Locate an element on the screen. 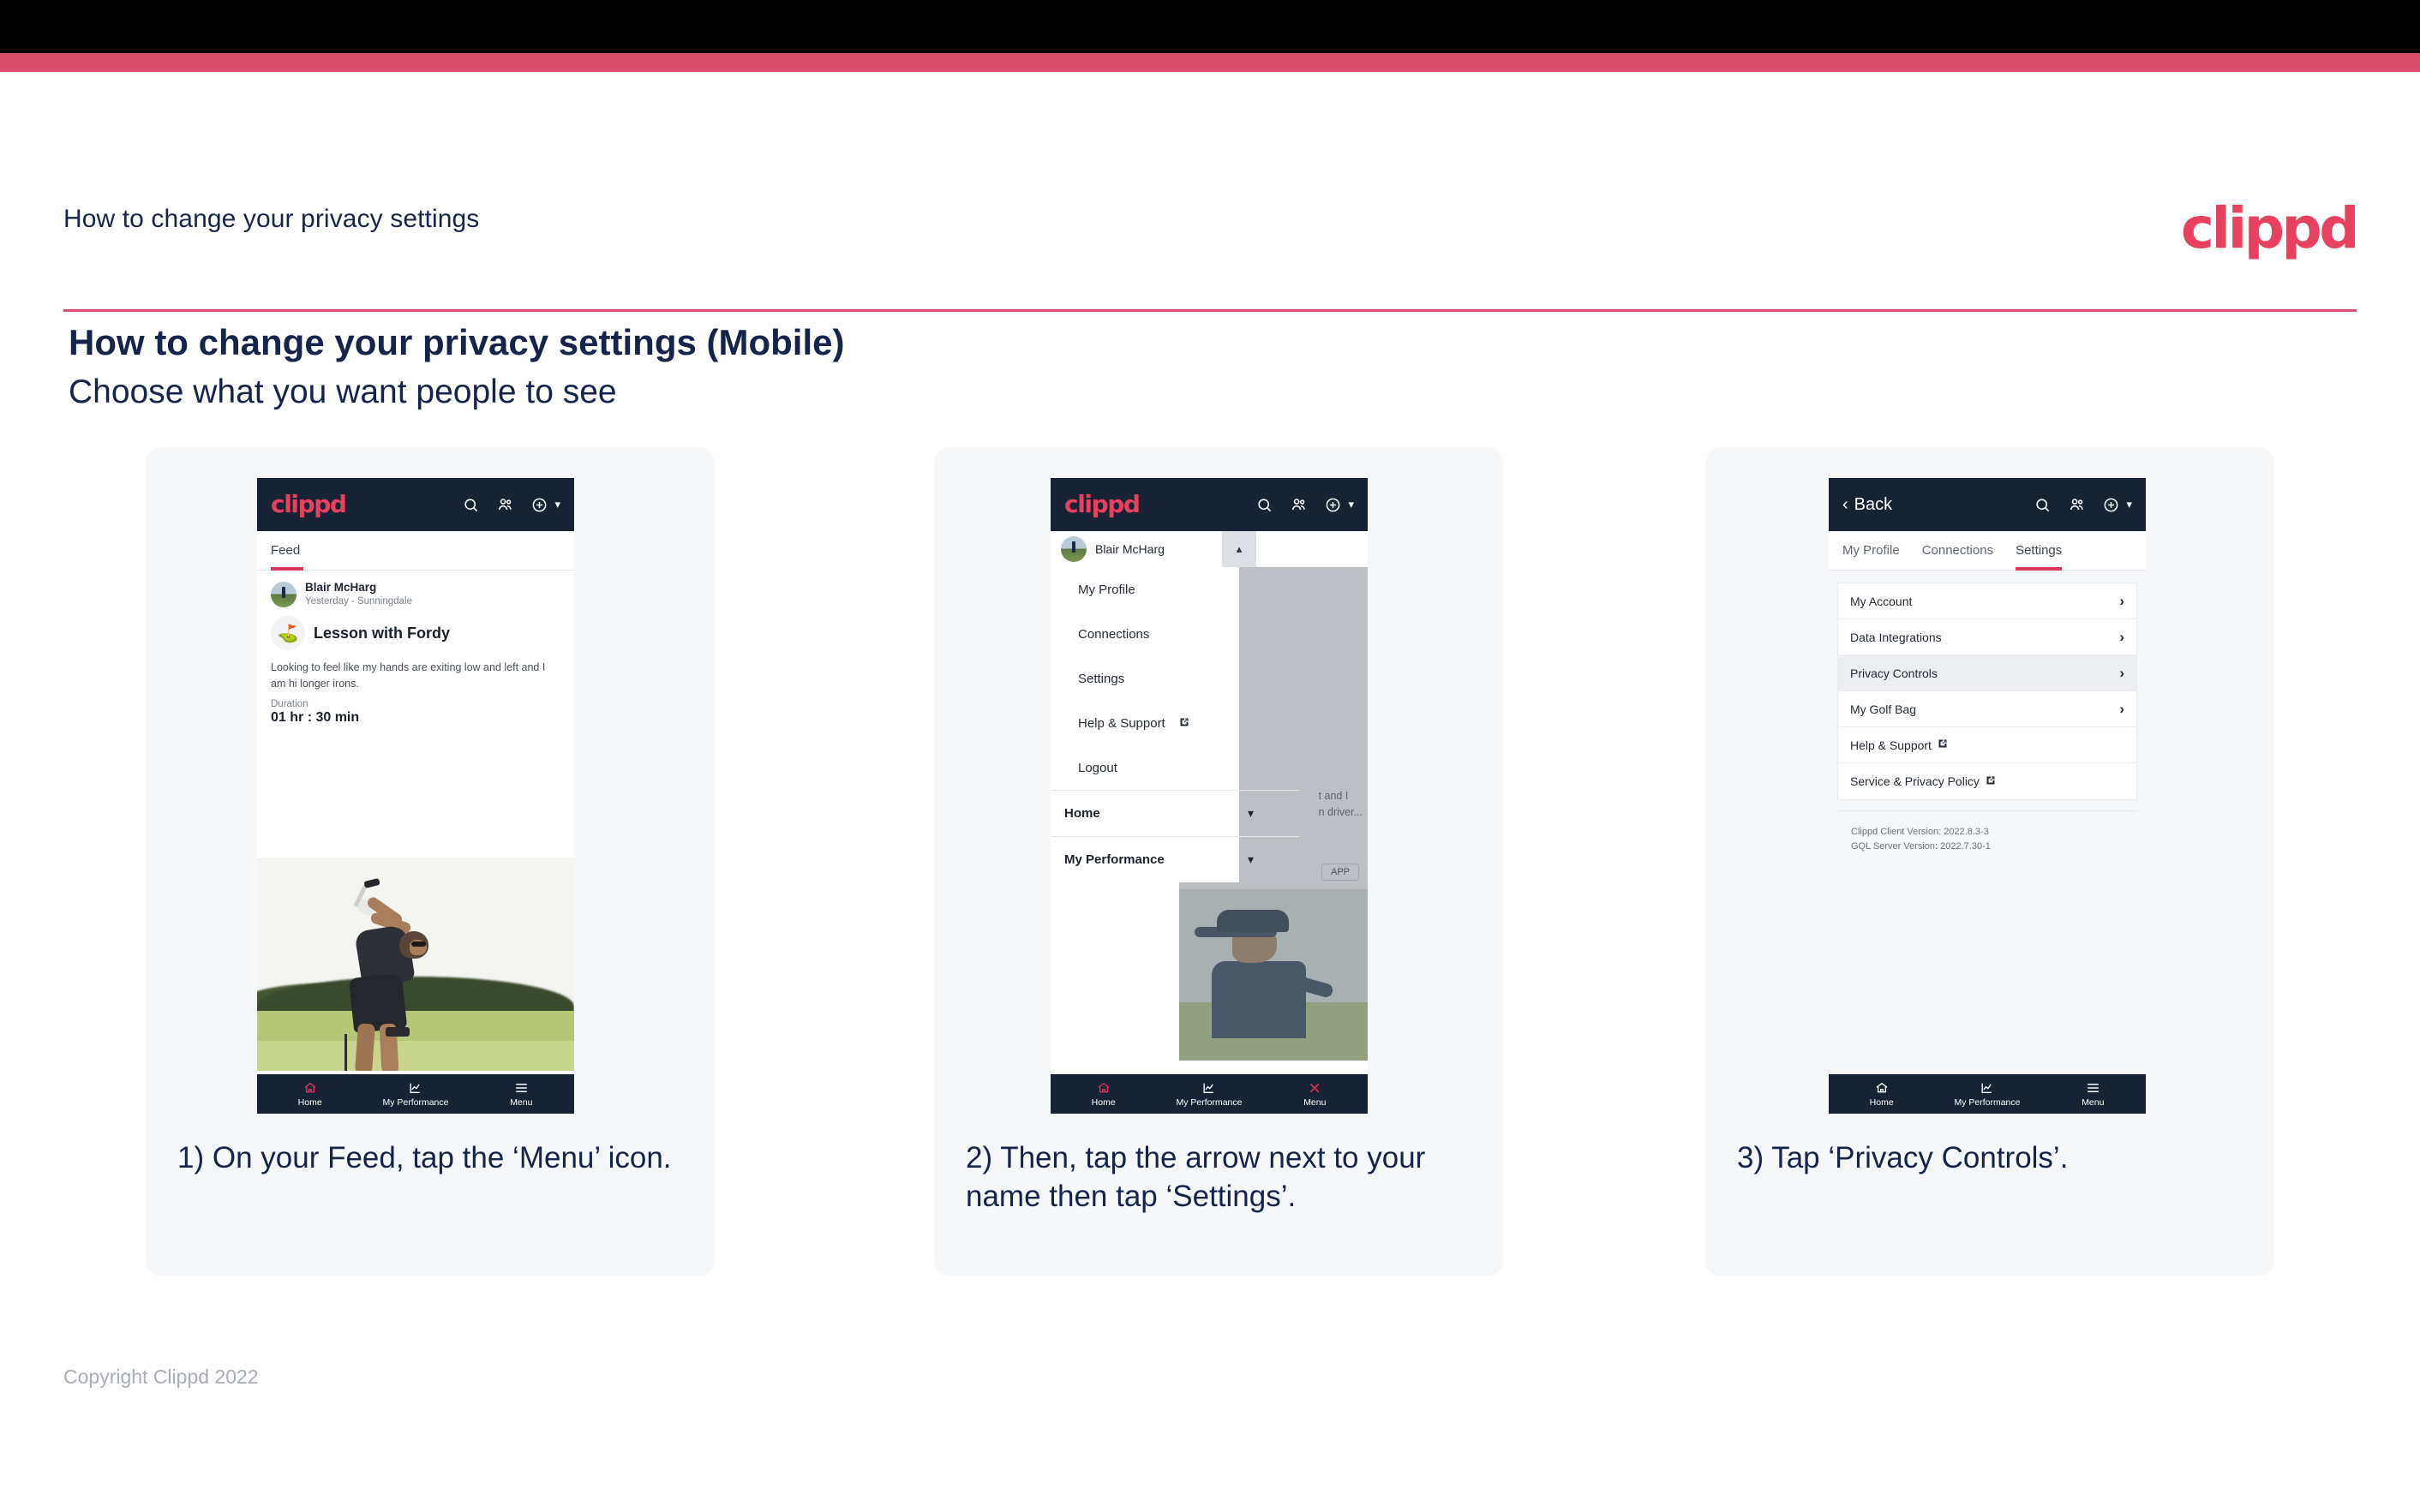 The height and width of the screenshot is (1512, 2420). chevron-up-icon: ▴ is located at coordinates (1239, 549).